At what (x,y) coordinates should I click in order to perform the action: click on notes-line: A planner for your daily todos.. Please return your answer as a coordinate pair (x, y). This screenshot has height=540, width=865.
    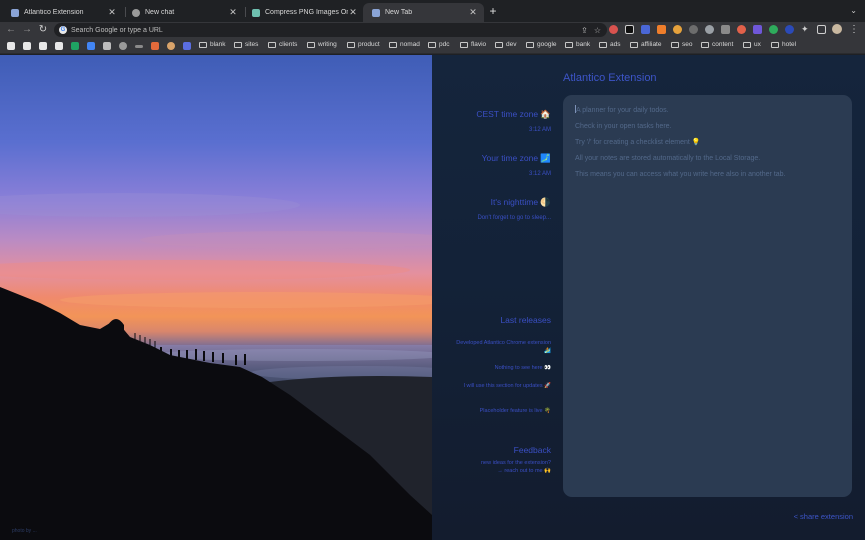
    Looking at the image, I should click on (622, 109).